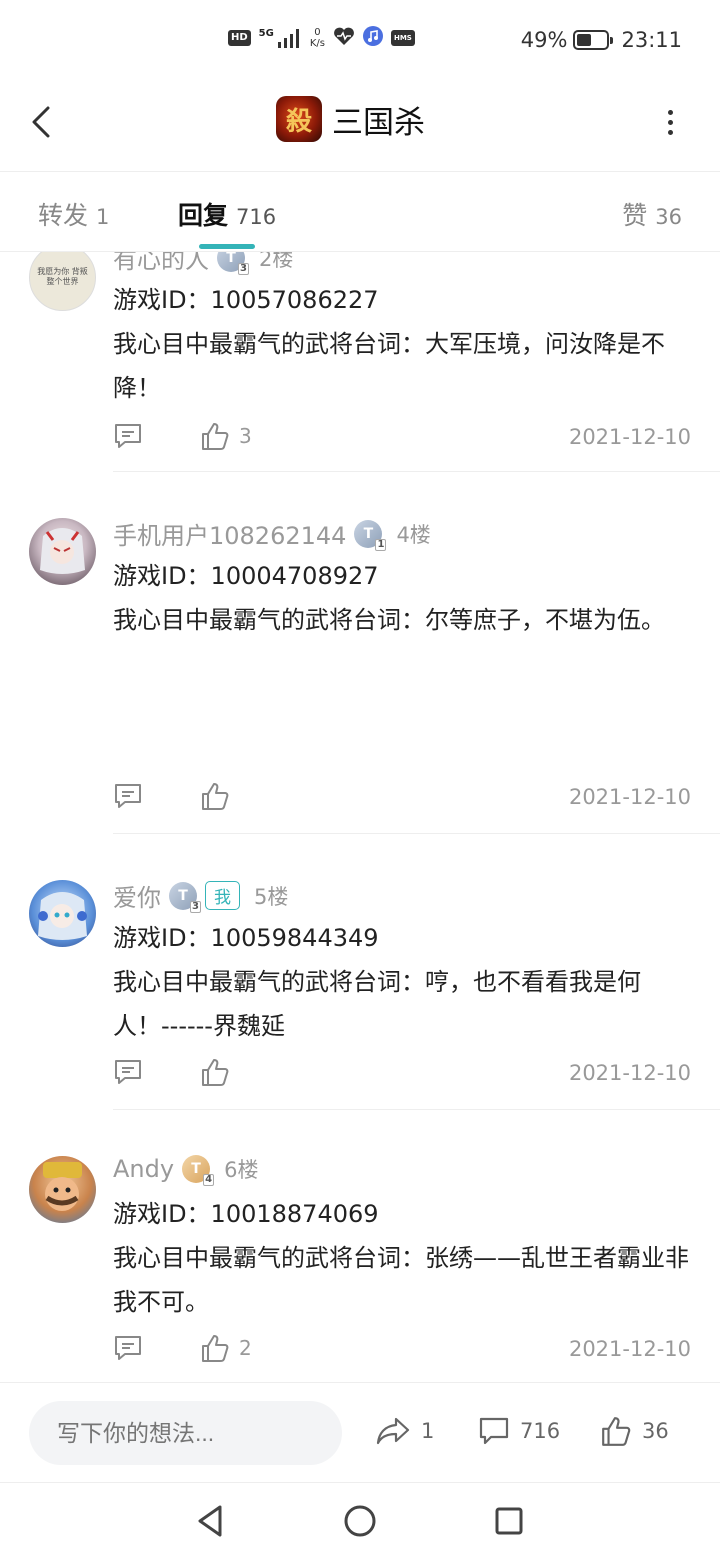 Image resolution: width=720 pixels, height=1559 pixels. Describe the element at coordinates (103, 217) in the screenshot. I see `tab-count: 1` at that location.